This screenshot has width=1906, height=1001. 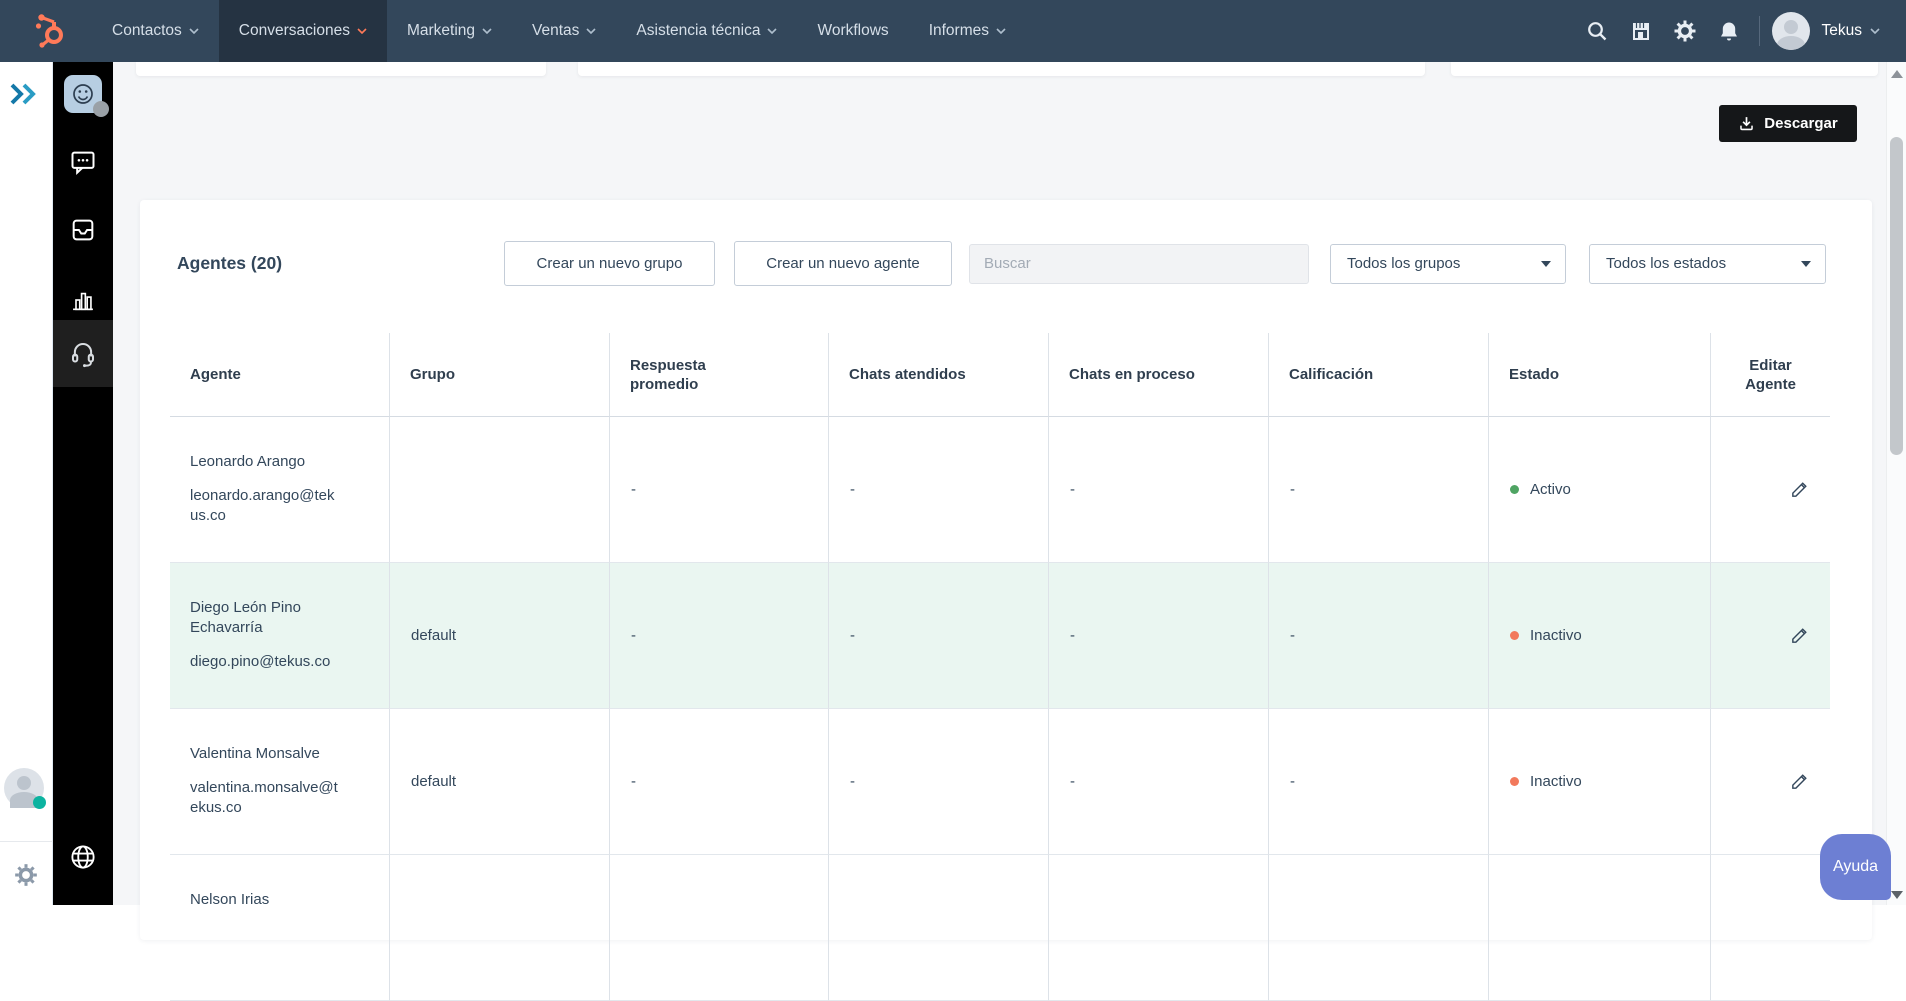 I want to click on nav-divider, so click(x=1759, y=31).